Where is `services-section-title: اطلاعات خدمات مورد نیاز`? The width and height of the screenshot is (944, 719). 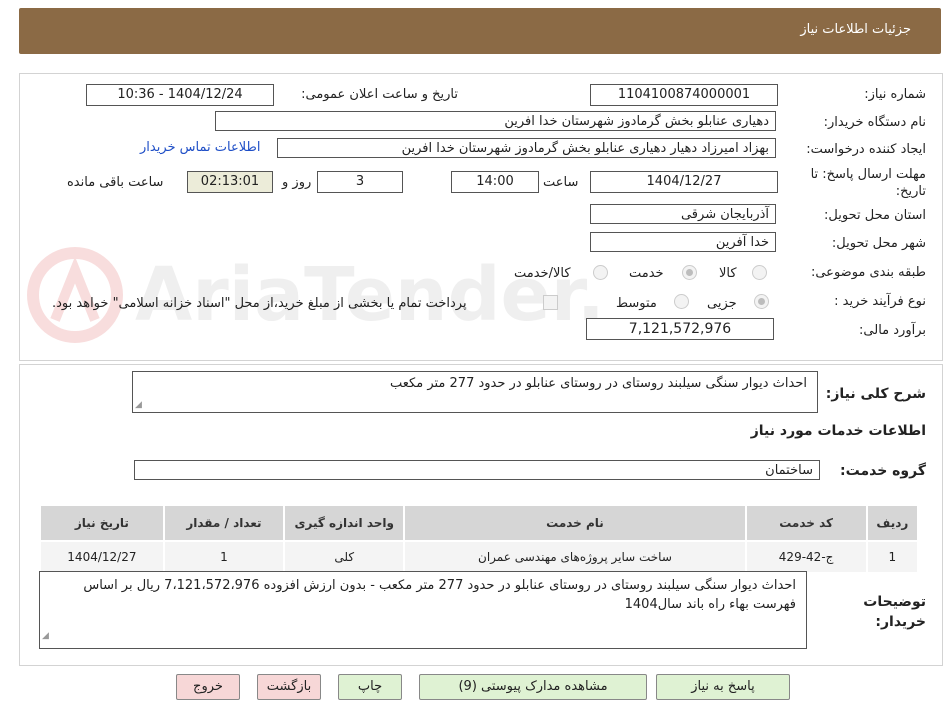 services-section-title: اطلاعات خدمات مورد نیاز is located at coordinates (838, 431).